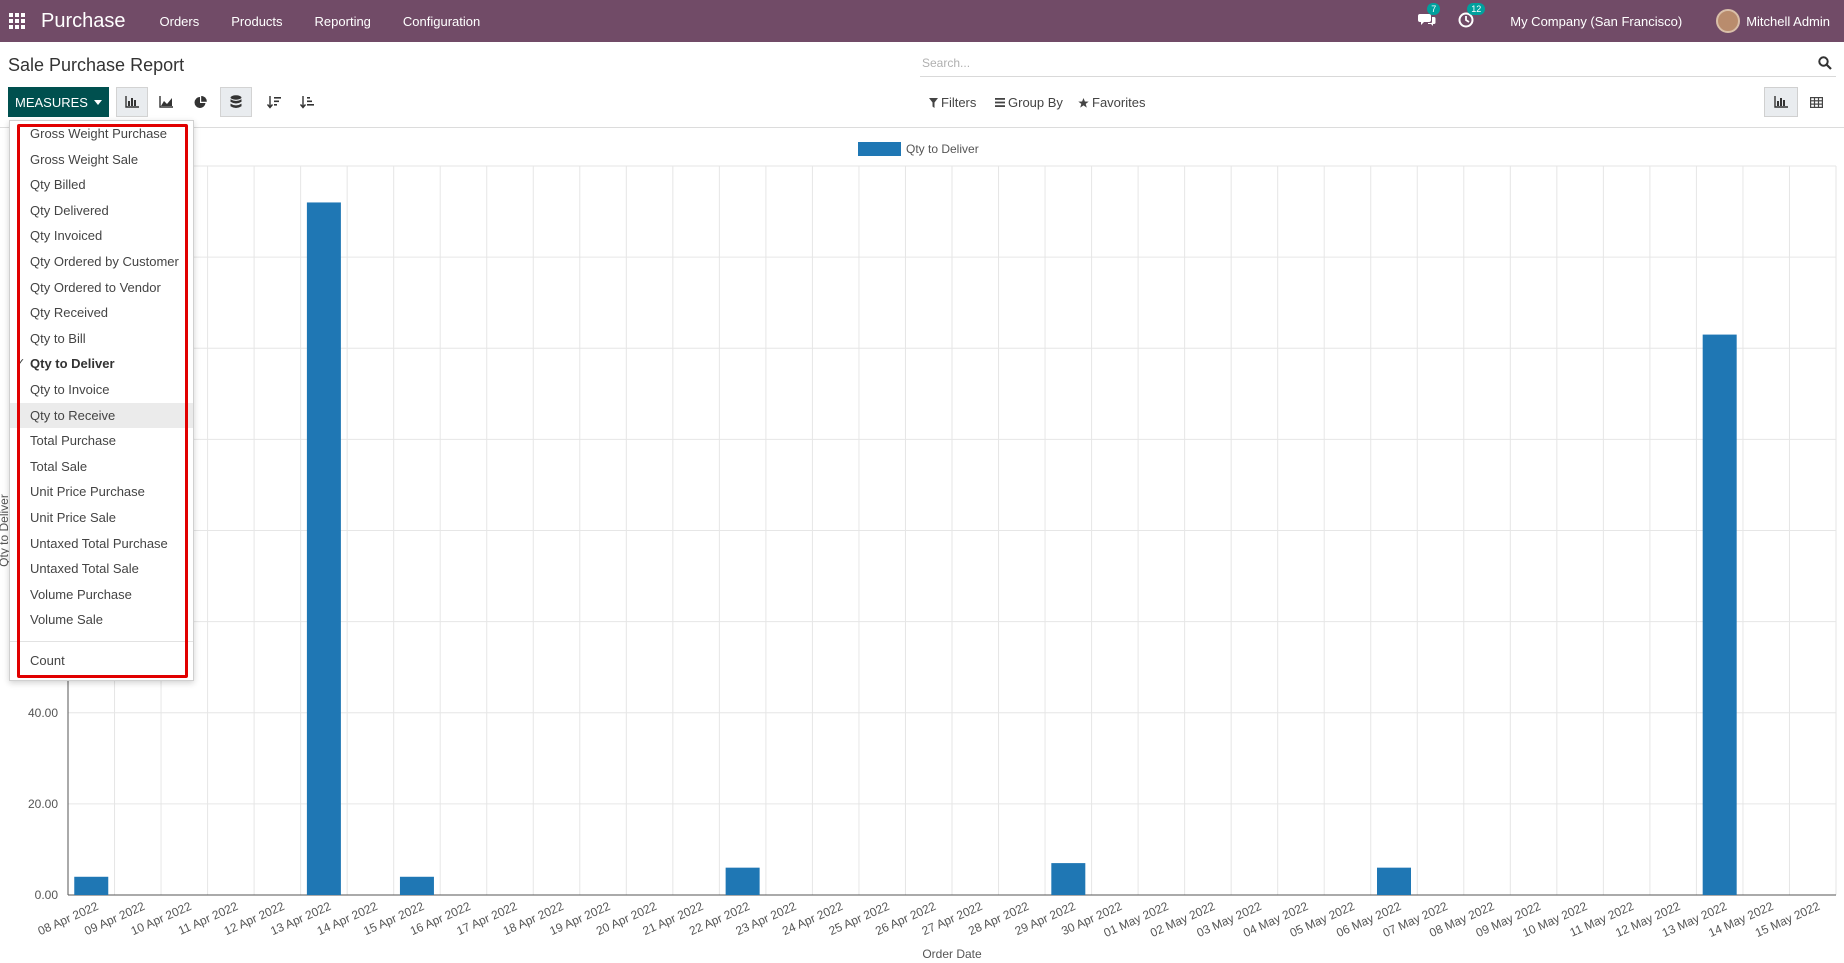  I want to click on legend-label: Qty to Deliver, so click(942, 149).